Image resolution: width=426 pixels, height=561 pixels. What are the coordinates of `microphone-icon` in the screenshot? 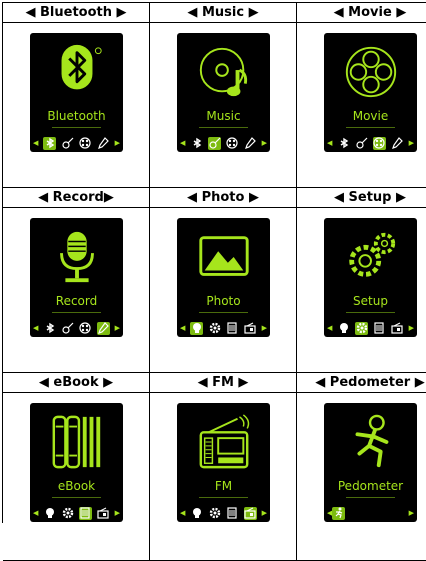 It's located at (76, 257).